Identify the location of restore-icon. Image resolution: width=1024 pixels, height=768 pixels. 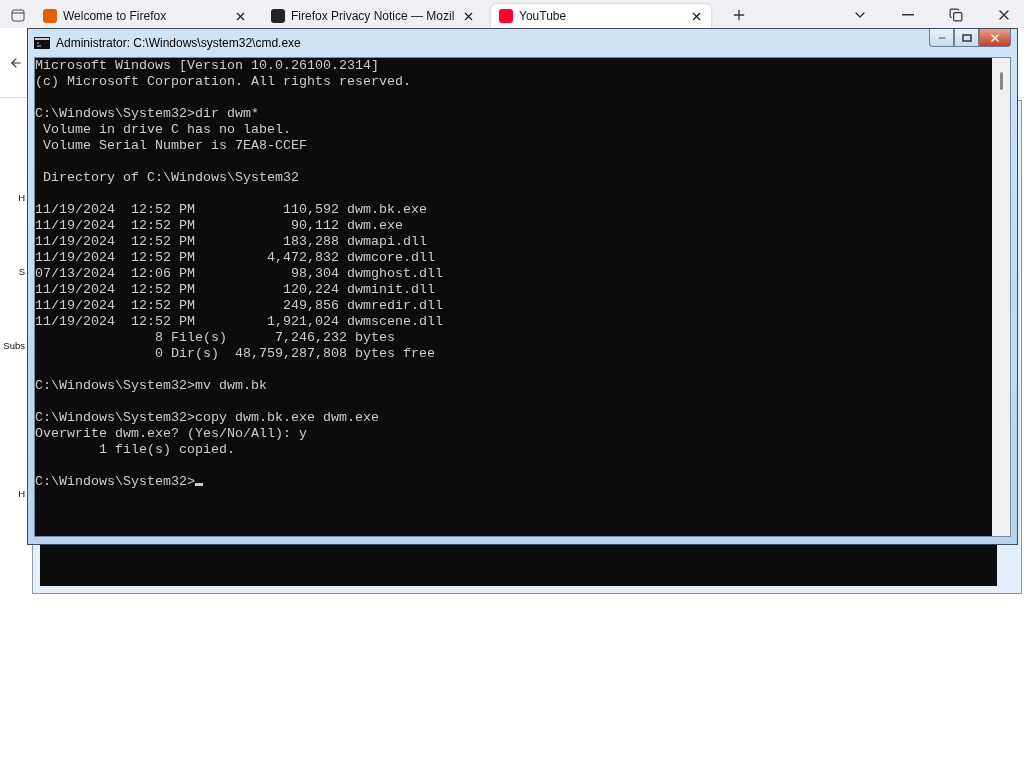
(956, 15).